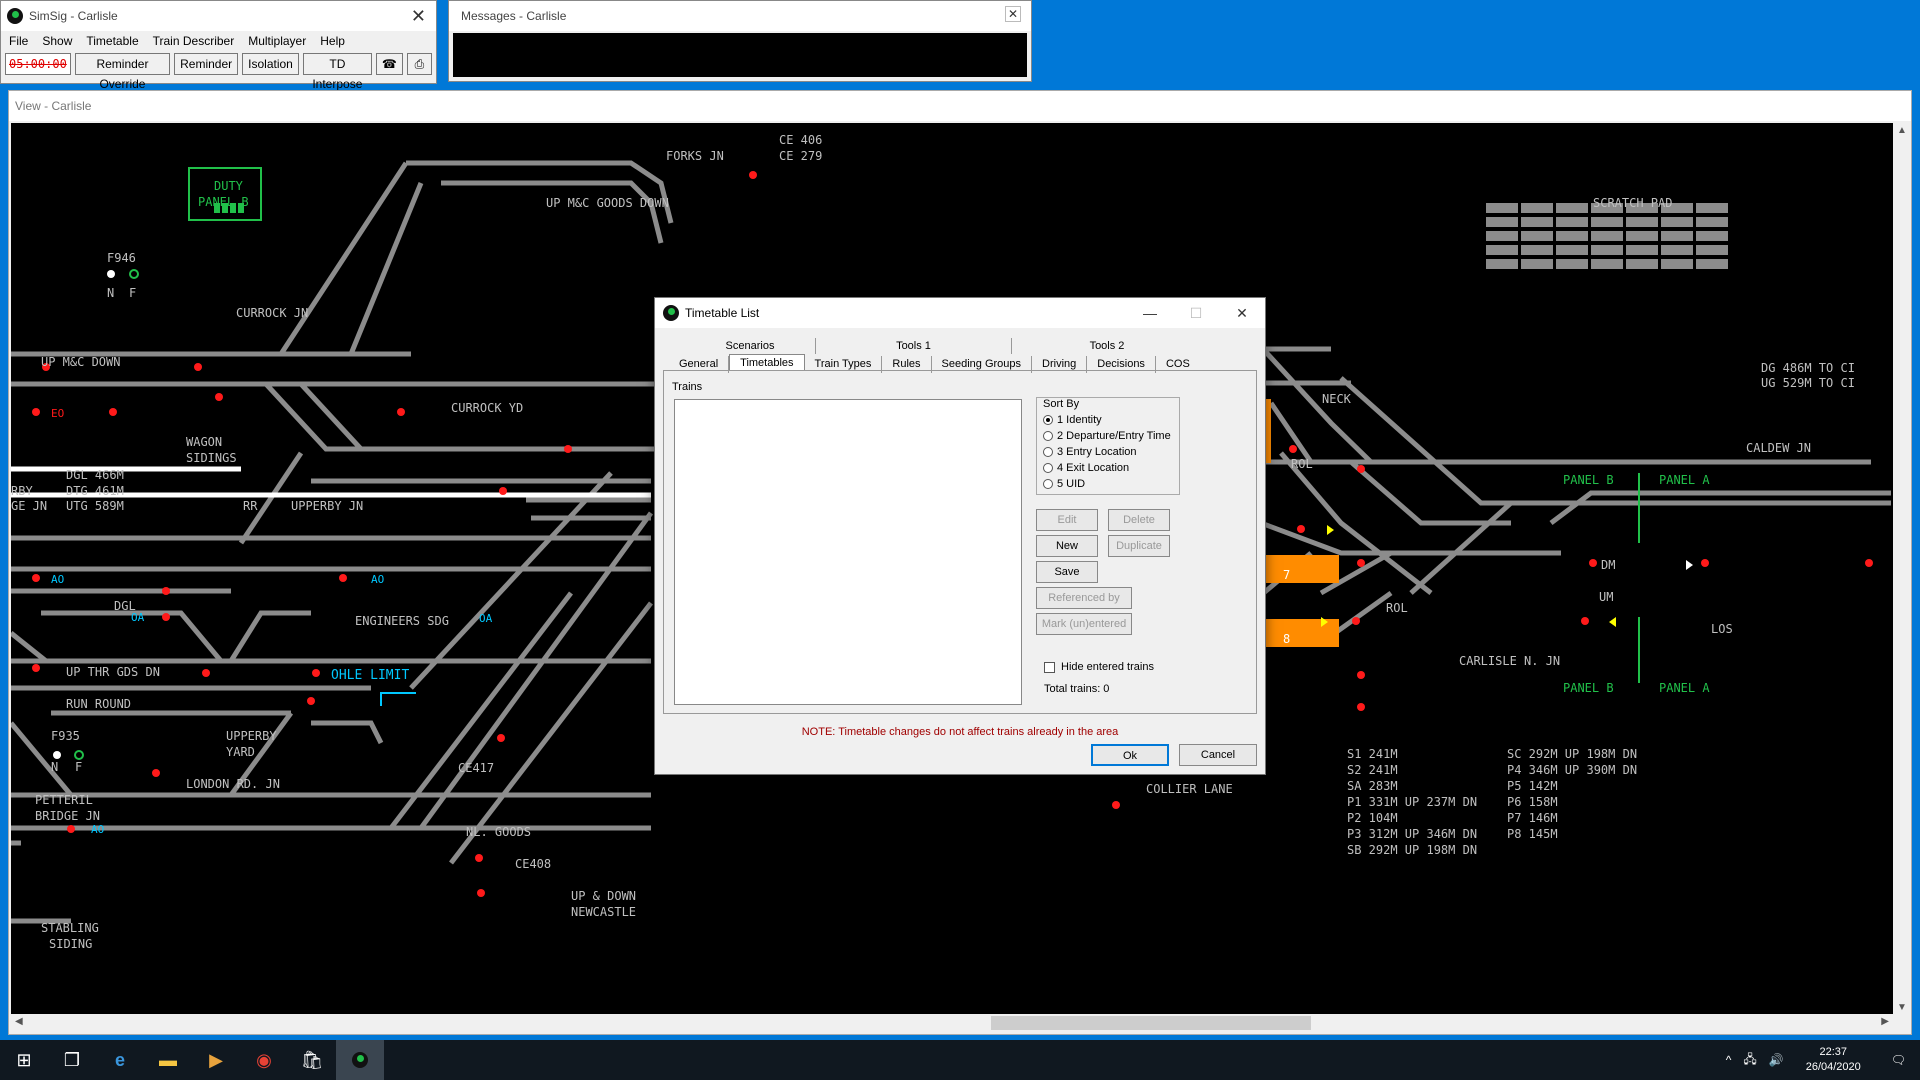 This screenshot has height=1080, width=1920. Describe the element at coordinates (122, 72) in the screenshot. I see `reminder-override-button: Reminder Override` at that location.